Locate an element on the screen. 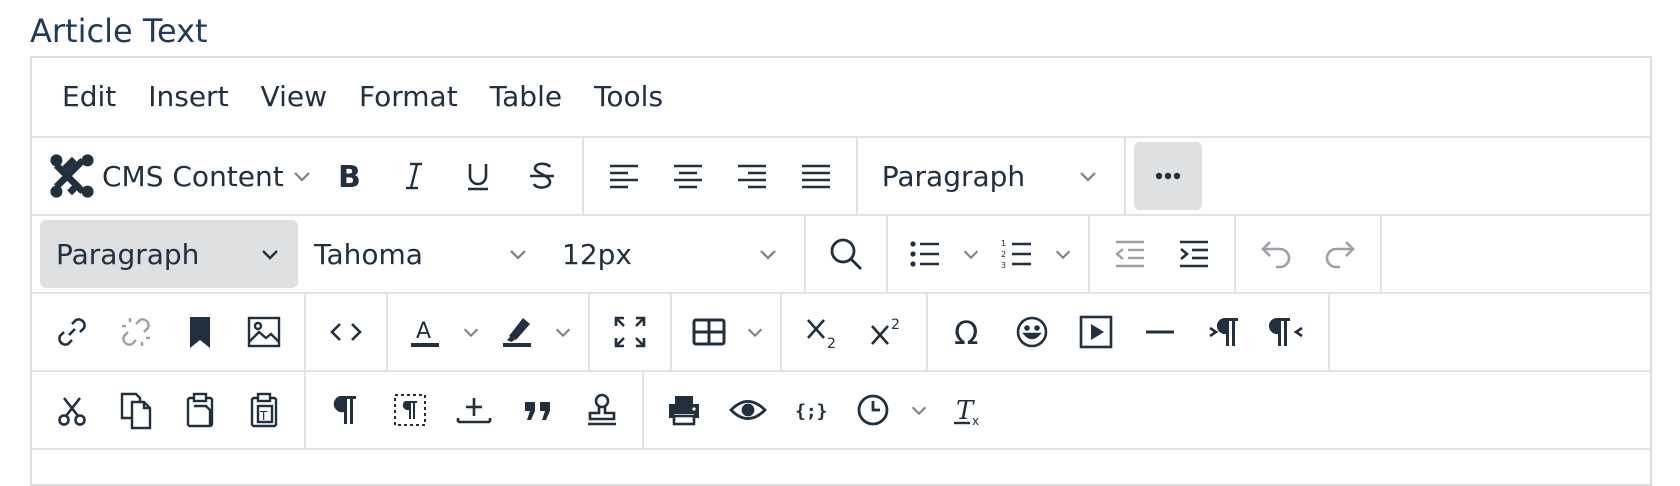  toolbar-group-colors: A is located at coordinates (489, 332).